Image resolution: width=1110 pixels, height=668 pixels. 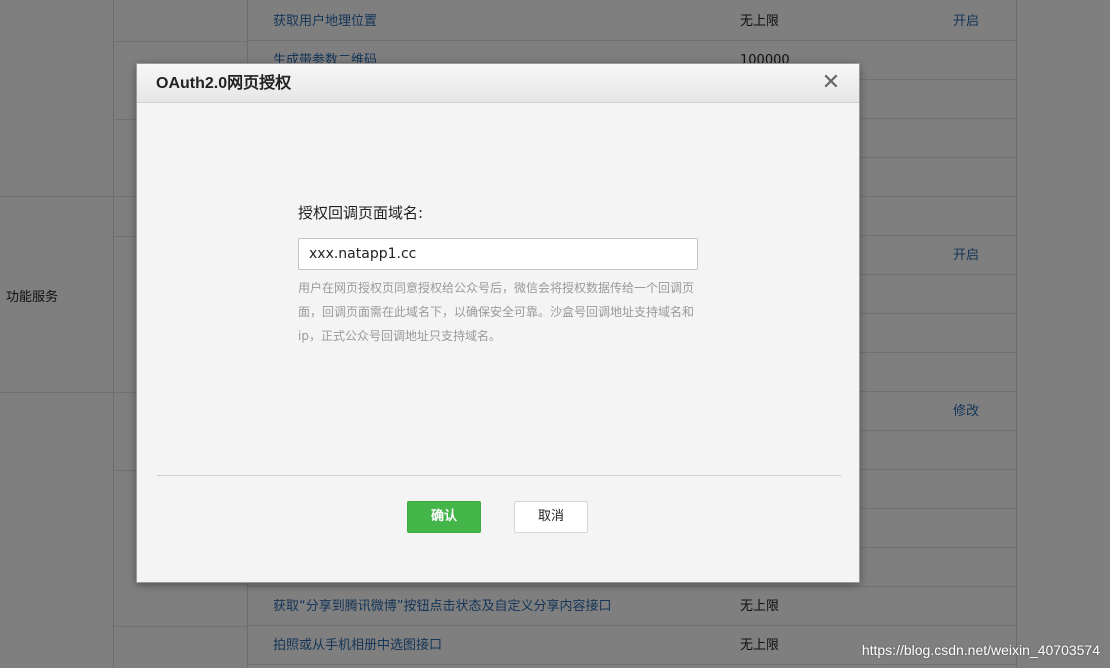 I want to click on dialog-divider, so click(x=499, y=475).